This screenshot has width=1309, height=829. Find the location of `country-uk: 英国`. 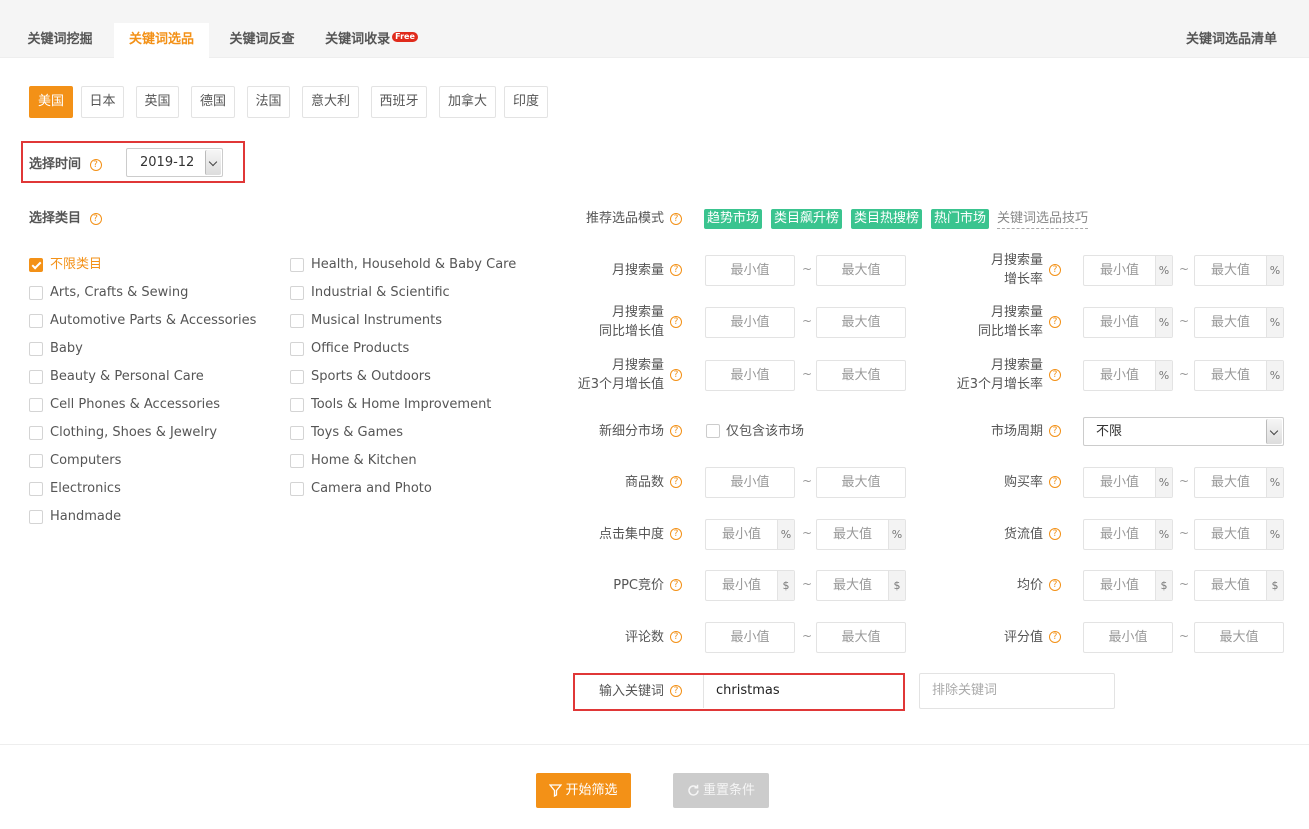

country-uk: 英国 is located at coordinates (157, 102).